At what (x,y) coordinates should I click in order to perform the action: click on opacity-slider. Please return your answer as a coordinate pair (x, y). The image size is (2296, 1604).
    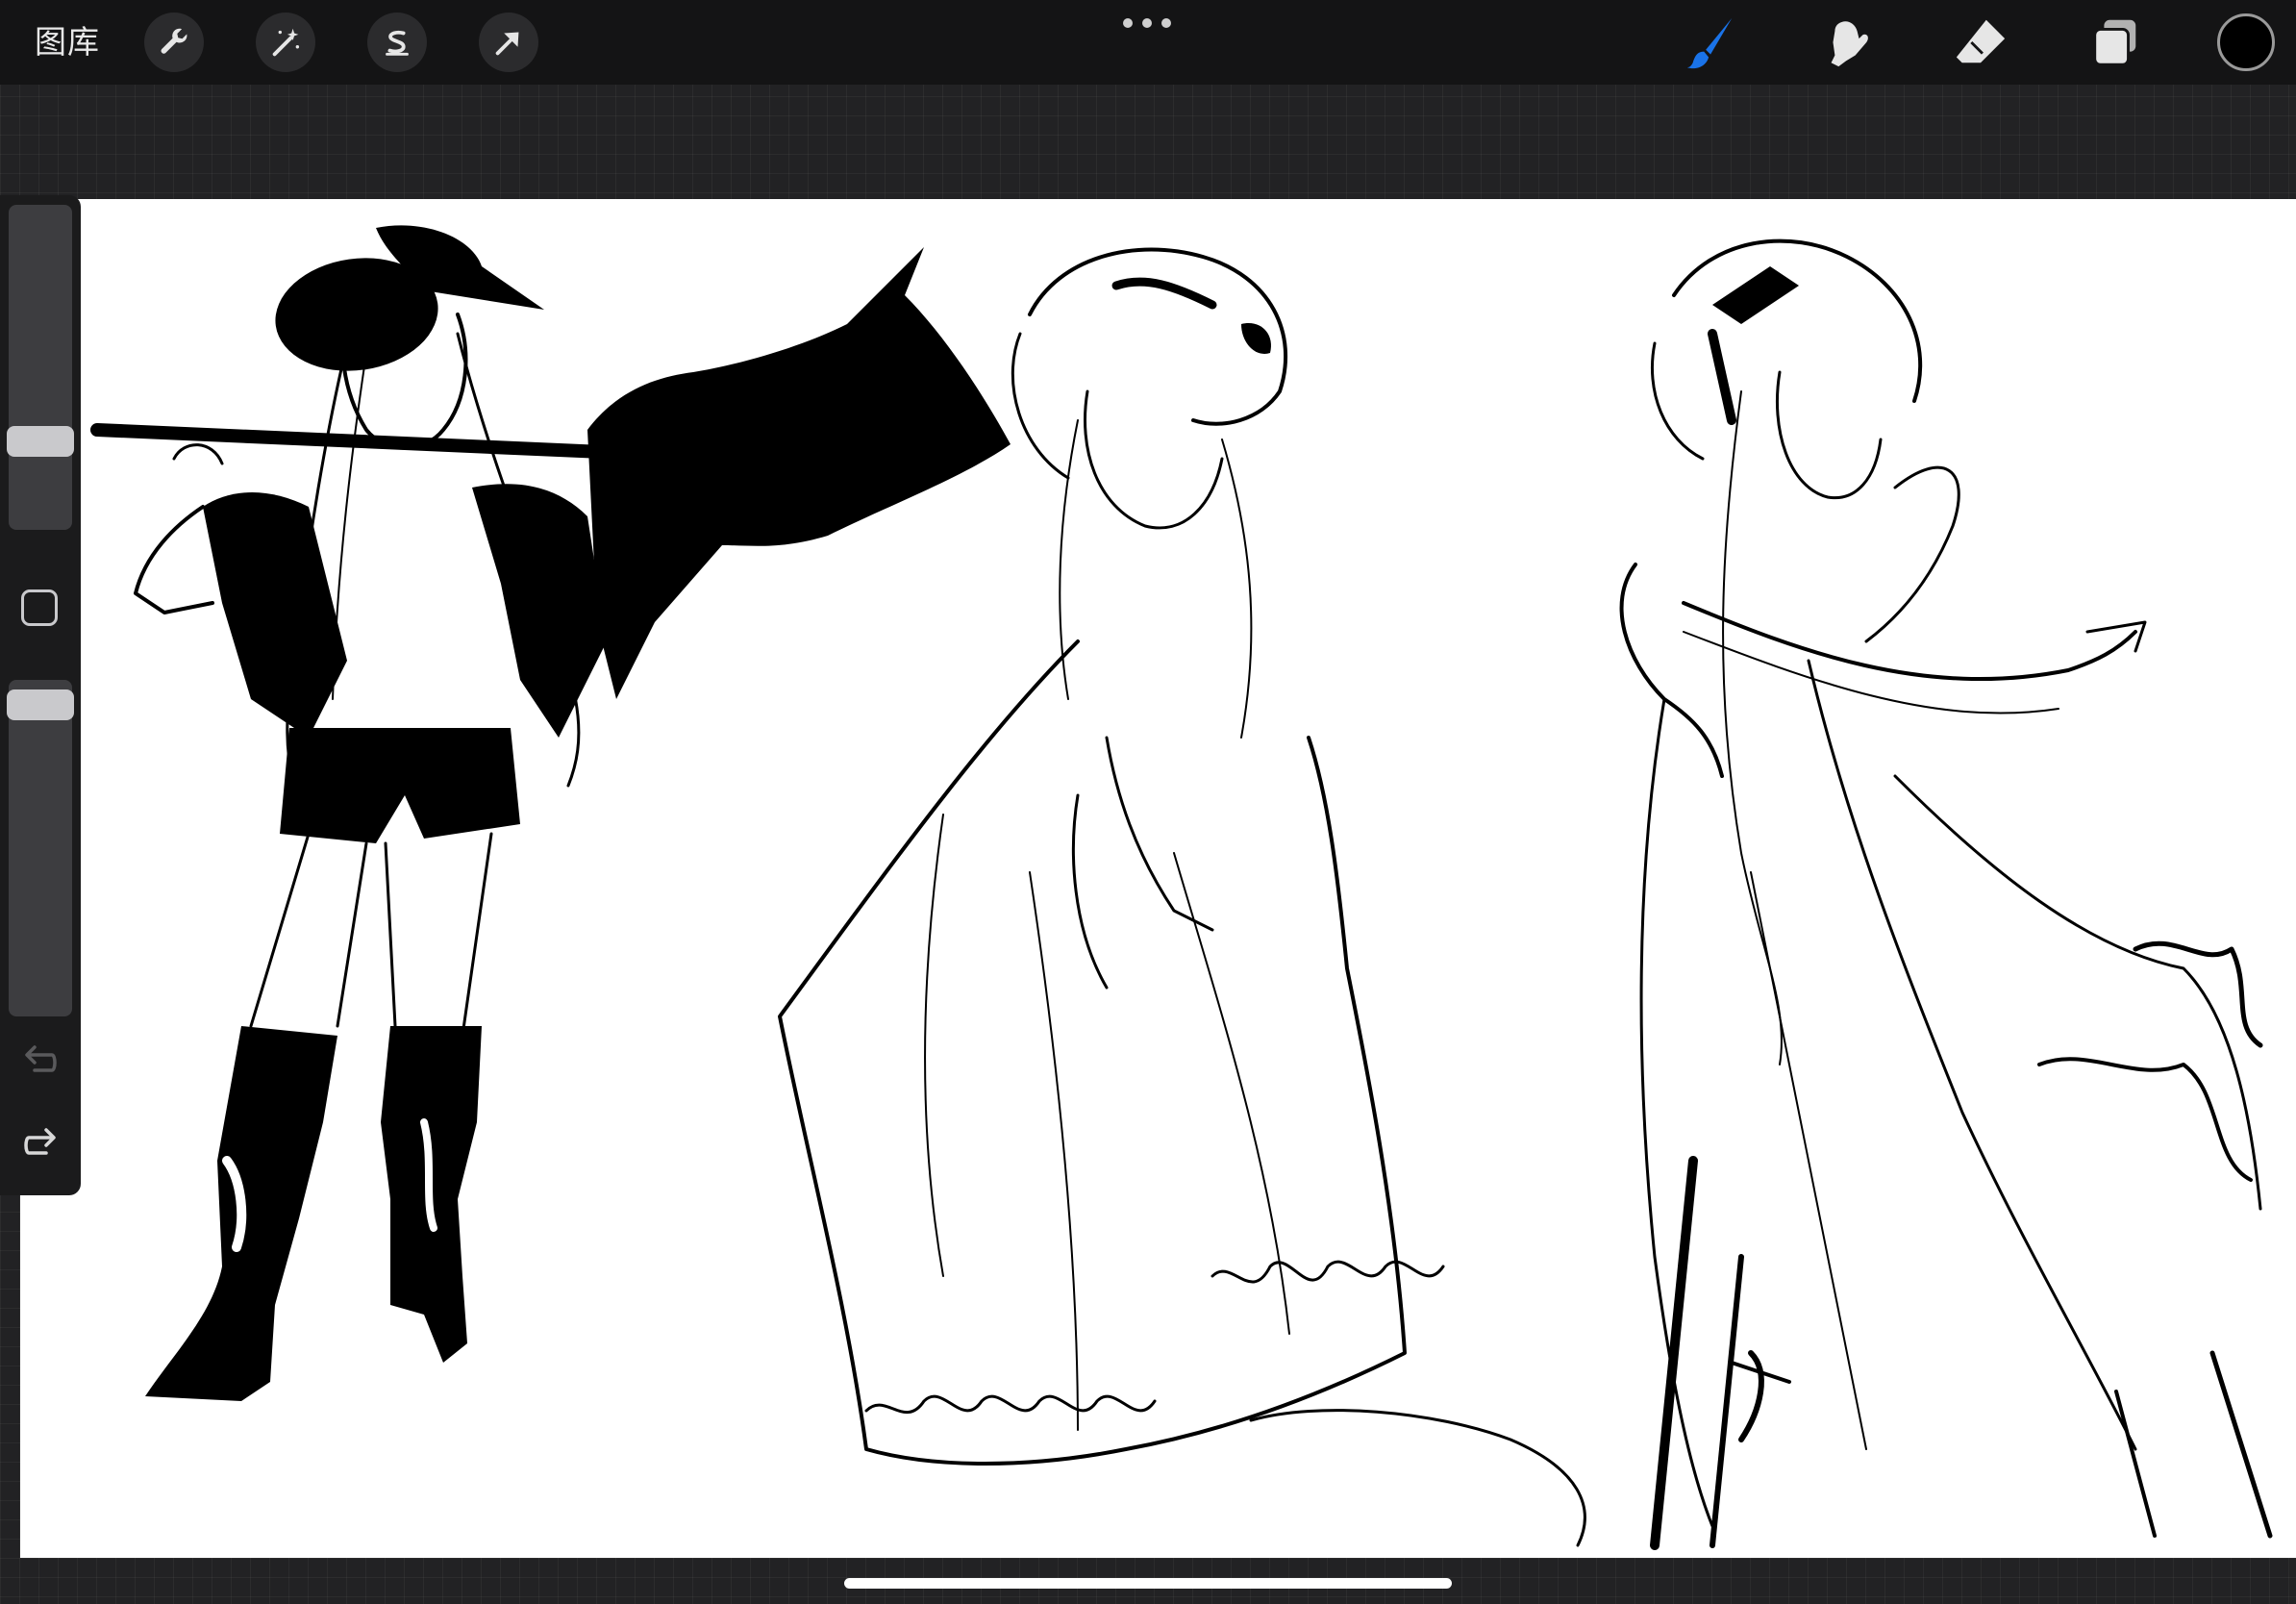
    Looking at the image, I should click on (40, 848).